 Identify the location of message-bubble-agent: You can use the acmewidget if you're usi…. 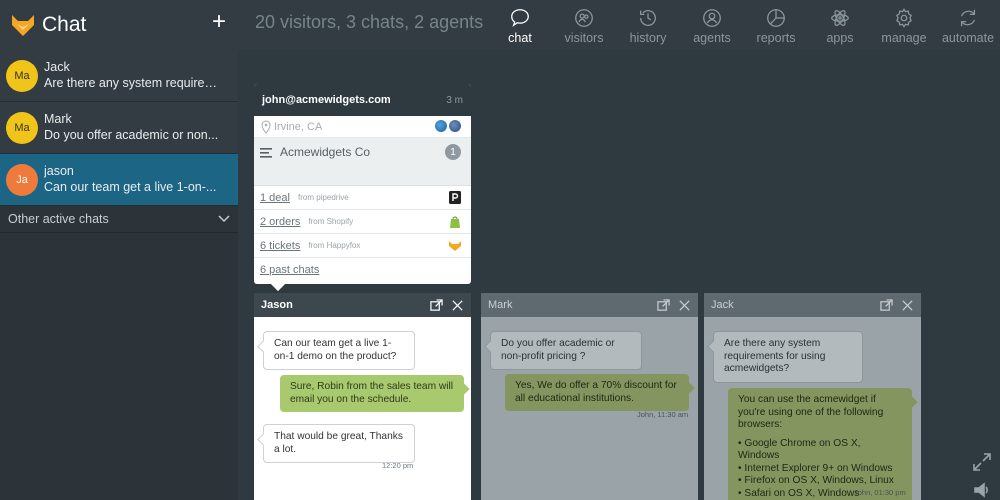
(820, 444).